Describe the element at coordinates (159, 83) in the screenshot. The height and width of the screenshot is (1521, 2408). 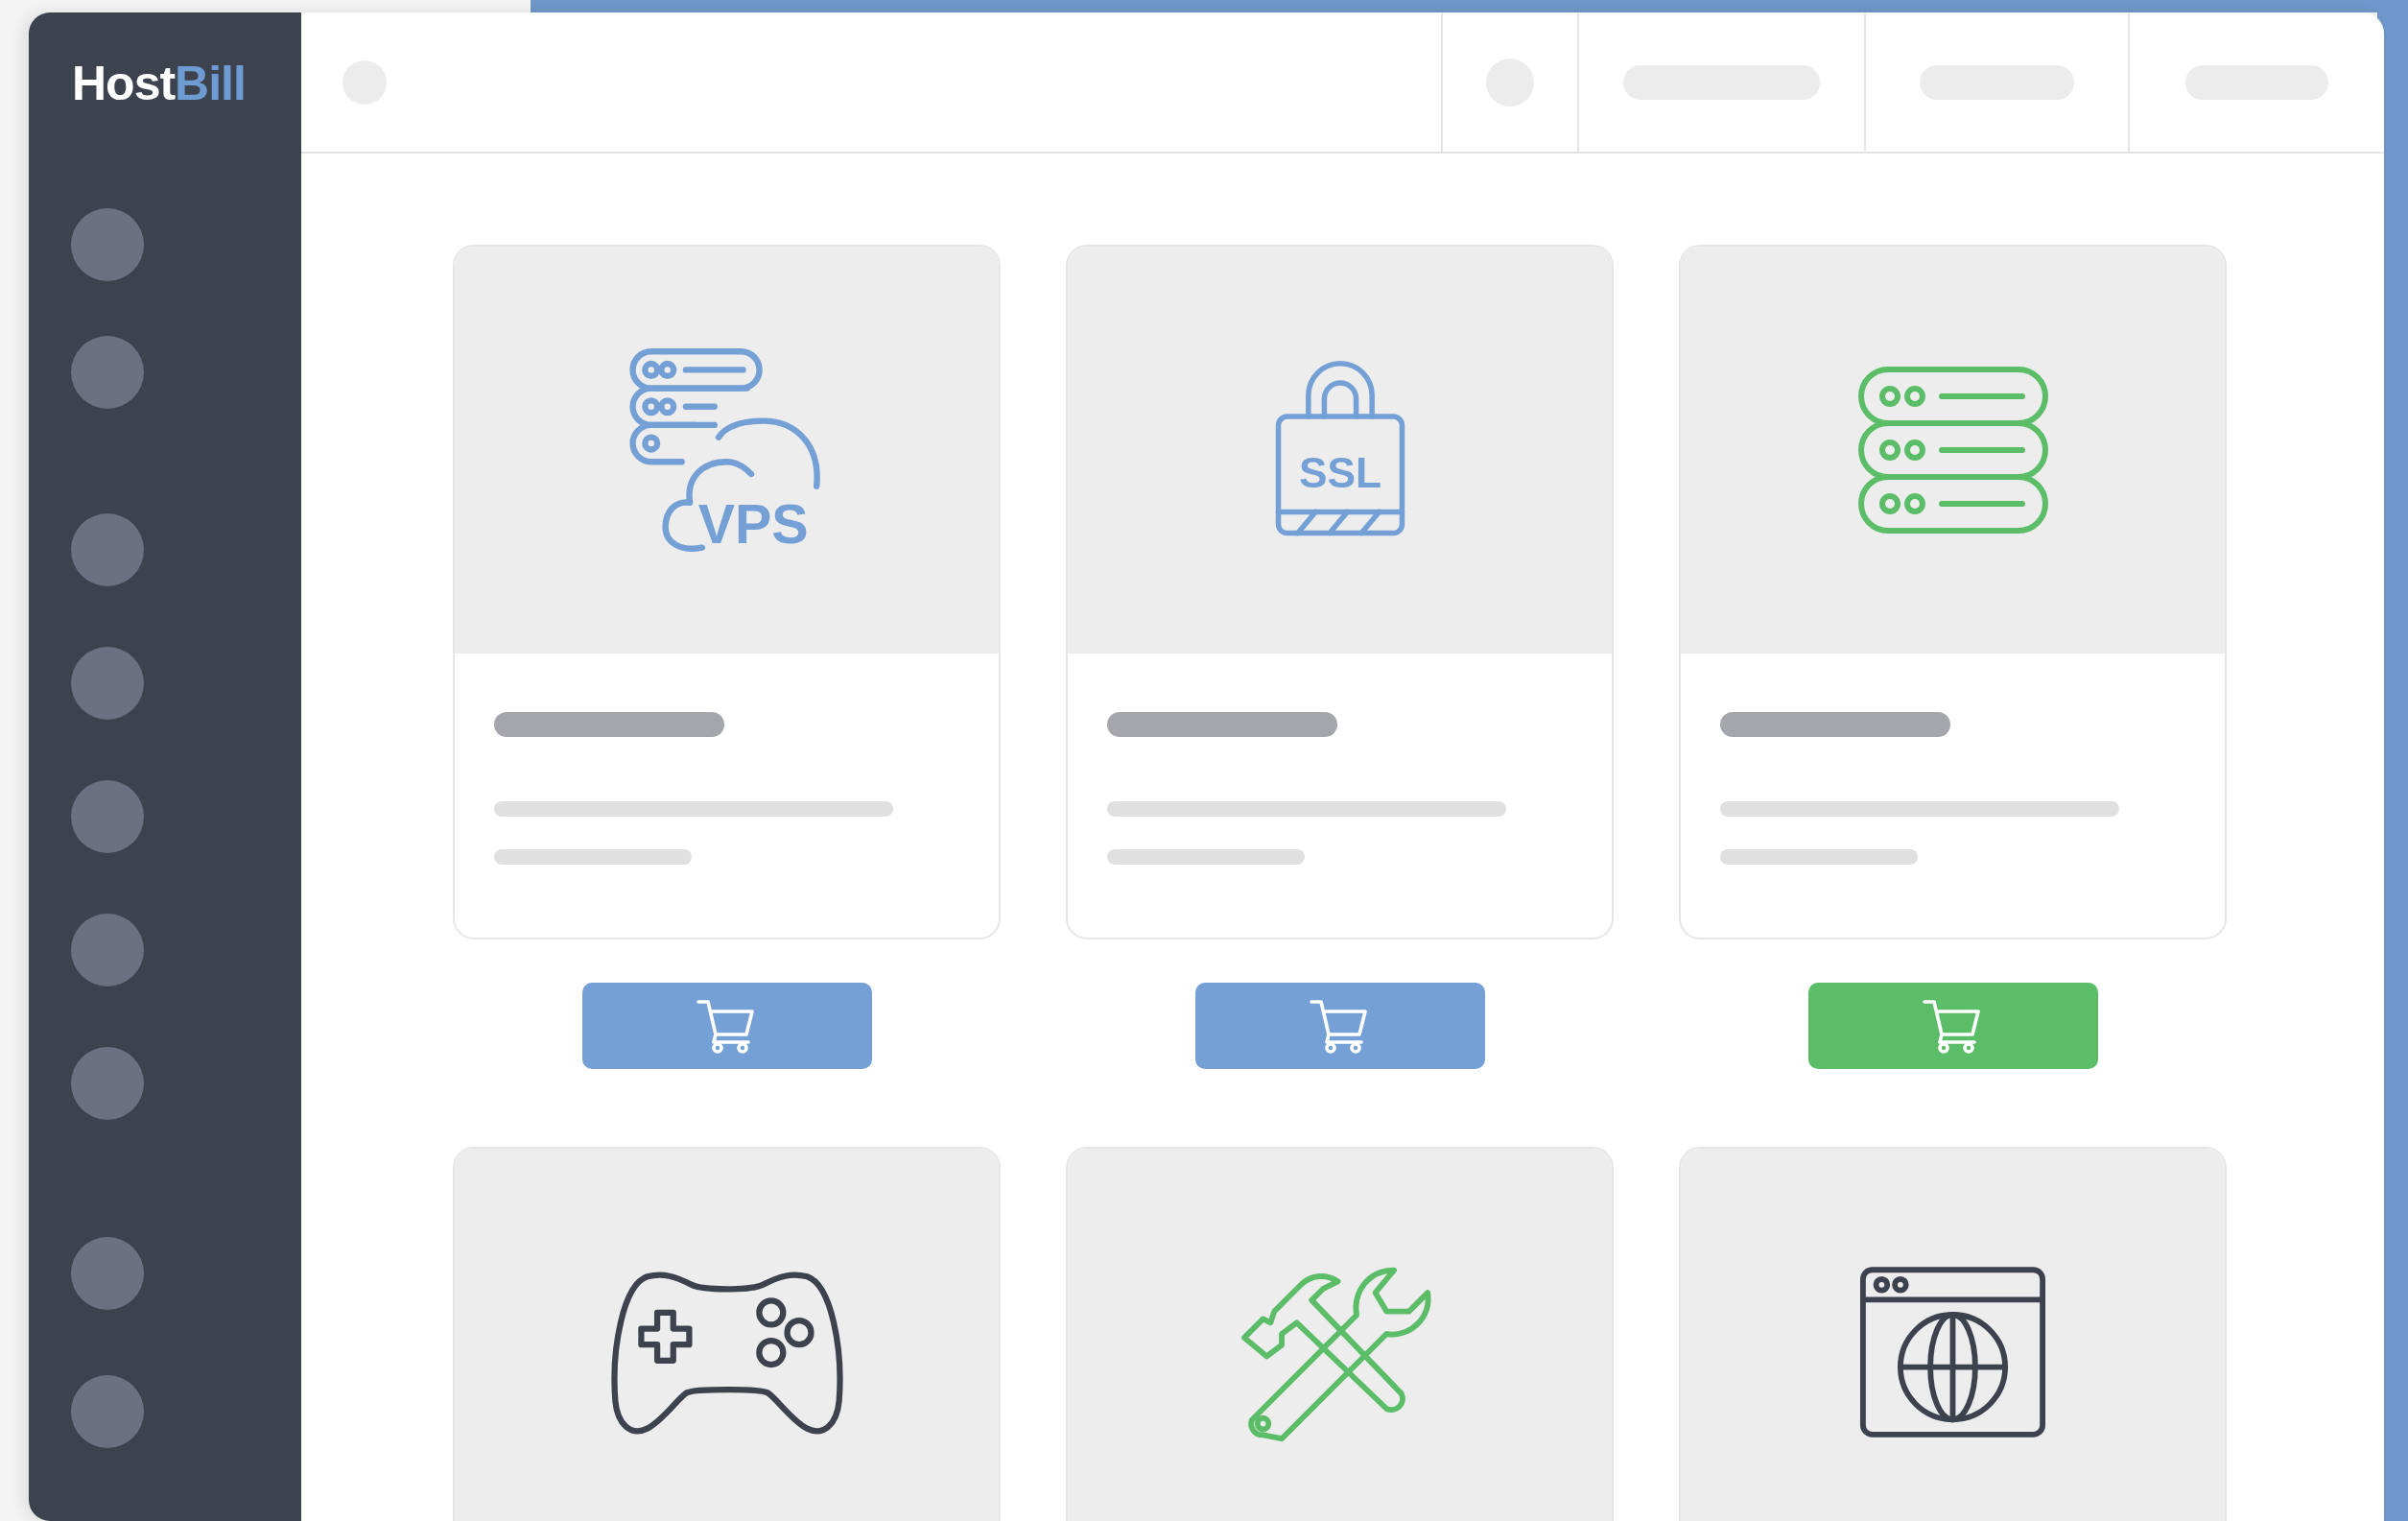
I see `brand-logo: HostBill` at that location.